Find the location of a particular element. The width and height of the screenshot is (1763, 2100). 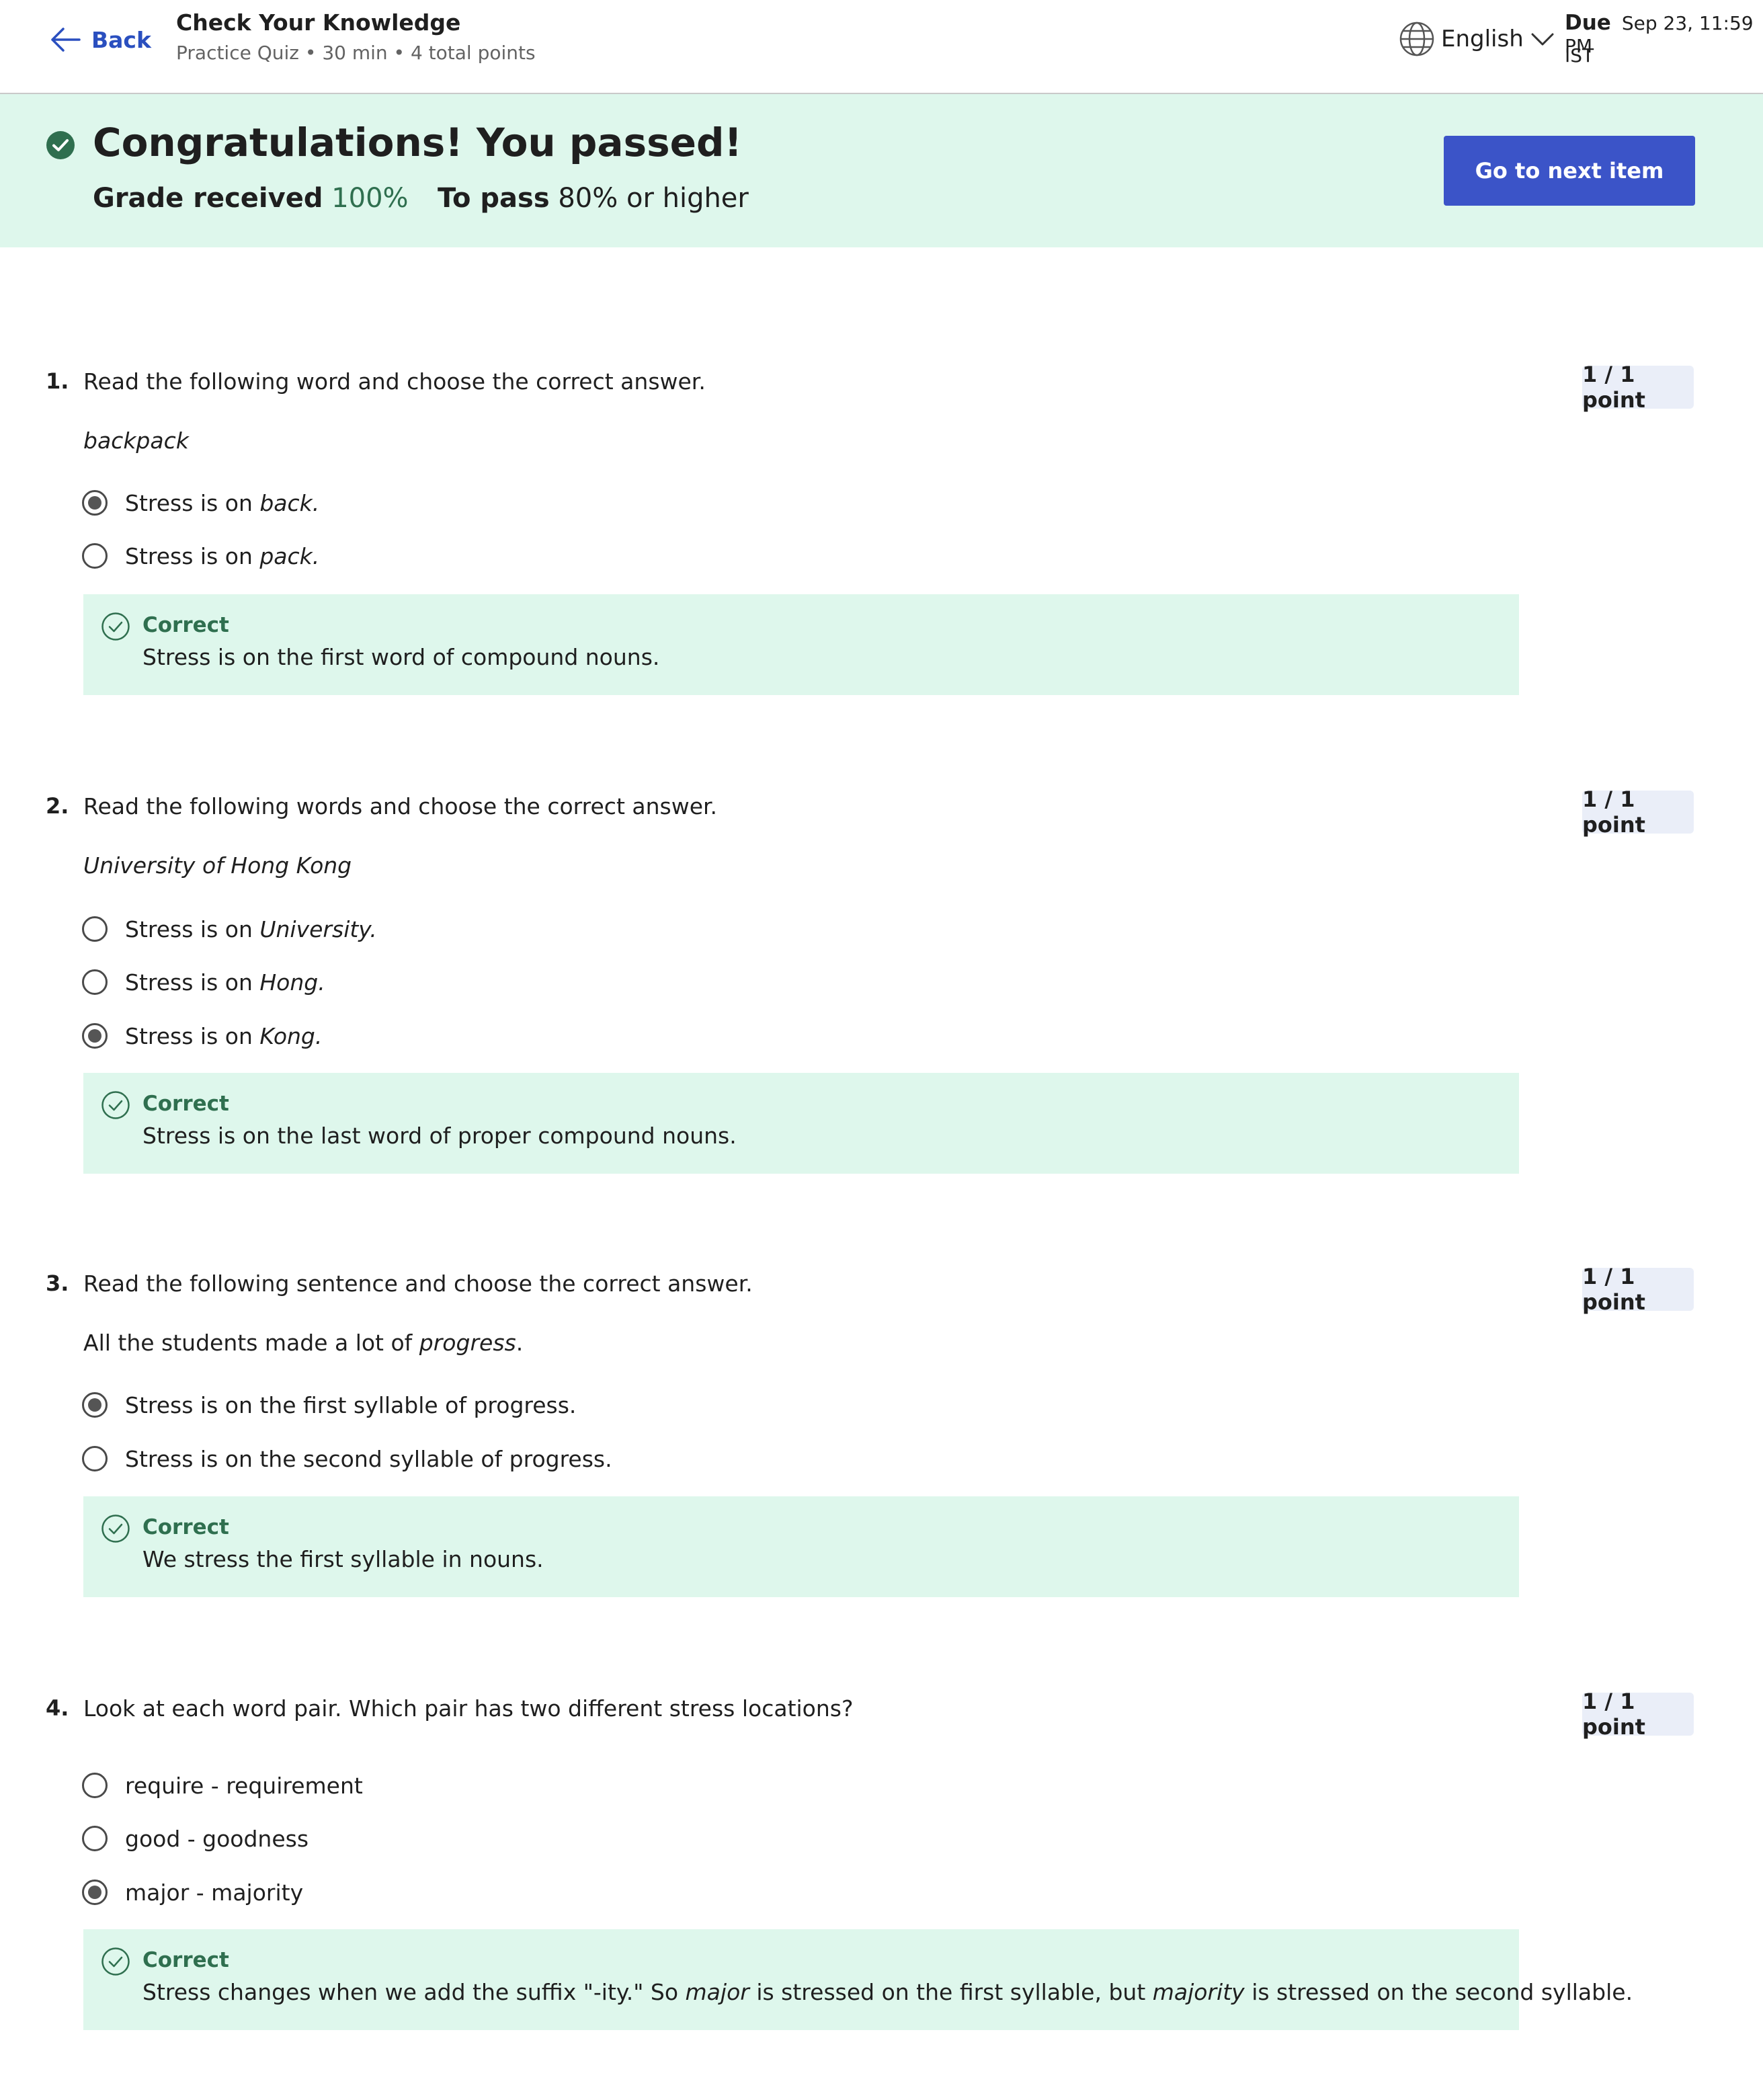

option-label: Stress is on back. is located at coordinates (222, 503).